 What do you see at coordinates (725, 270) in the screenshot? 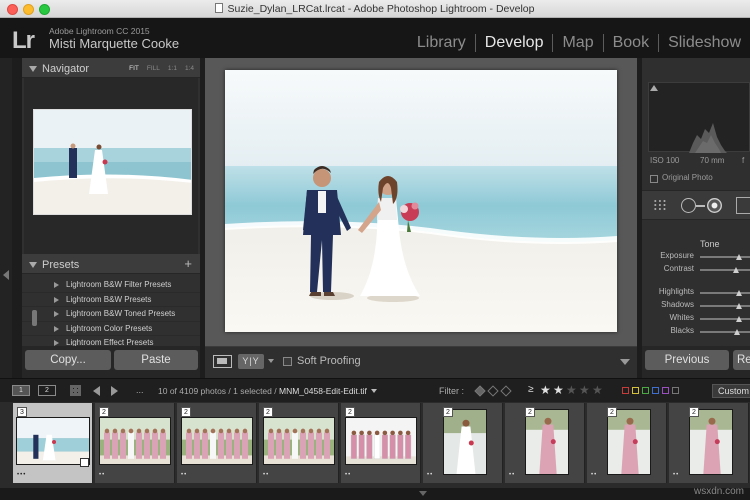
I see `slider-track-contrast` at bounding box center [725, 270].